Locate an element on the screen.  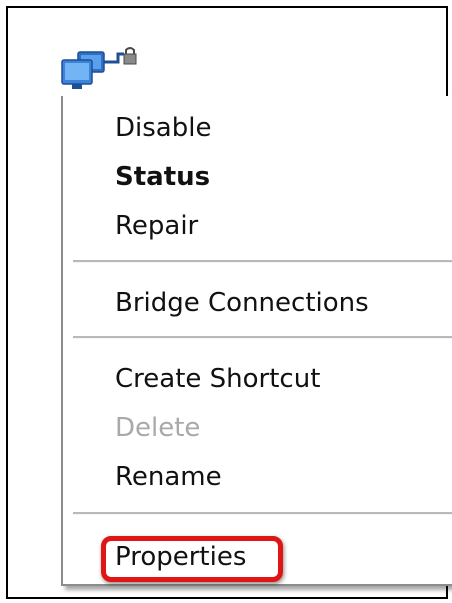
menu-item-create-shortcut: Create Shortcut is located at coordinates (217, 379).